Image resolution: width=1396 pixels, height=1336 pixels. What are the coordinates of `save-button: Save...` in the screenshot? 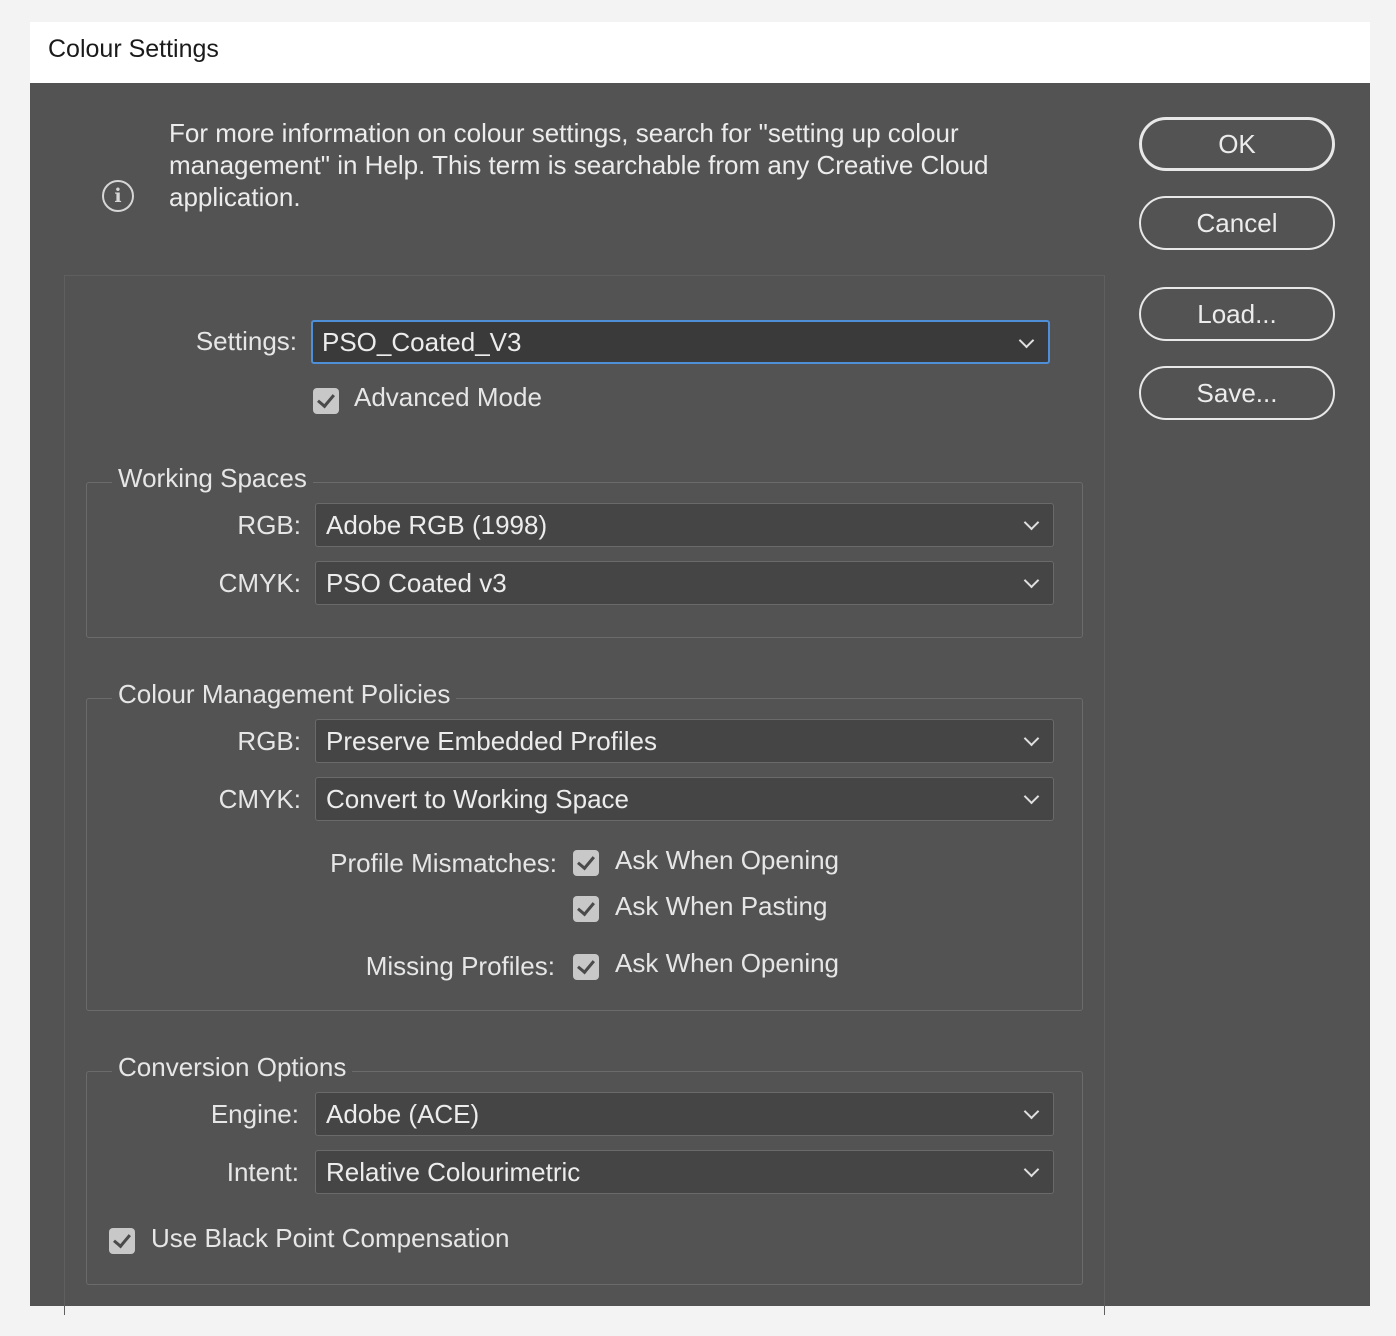 It's located at (1237, 393).